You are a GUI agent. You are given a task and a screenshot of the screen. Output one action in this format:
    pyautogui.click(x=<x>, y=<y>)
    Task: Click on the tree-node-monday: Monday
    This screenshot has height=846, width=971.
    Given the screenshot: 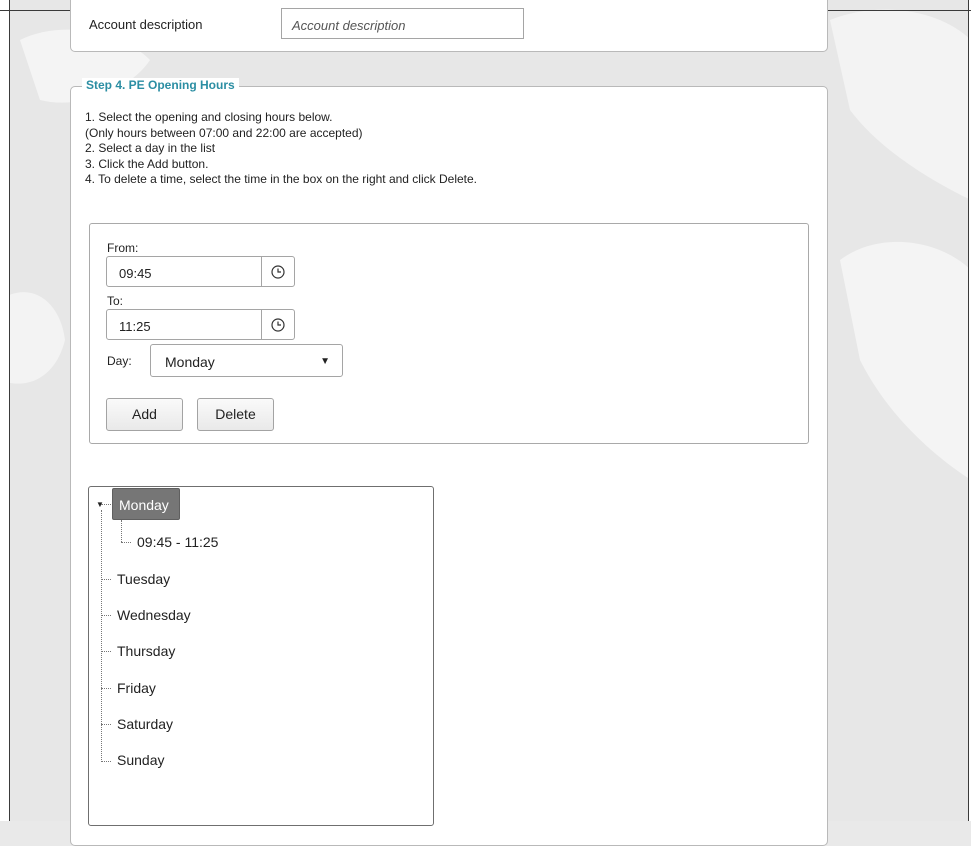 What is the action you would take?
    pyautogui.click(x=146, y=504)
    